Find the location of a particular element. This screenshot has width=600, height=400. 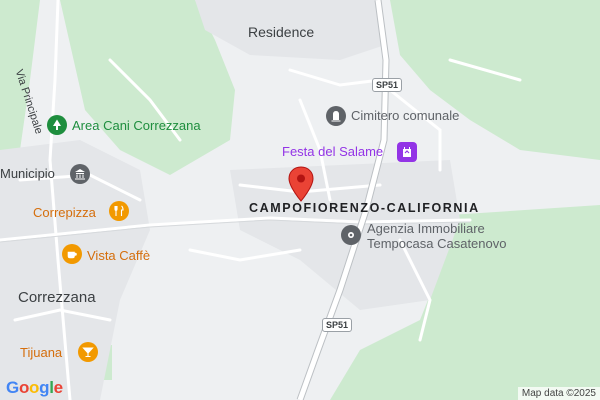

map-attribution: Map data ©2025 is located at coordinates (558, 393).